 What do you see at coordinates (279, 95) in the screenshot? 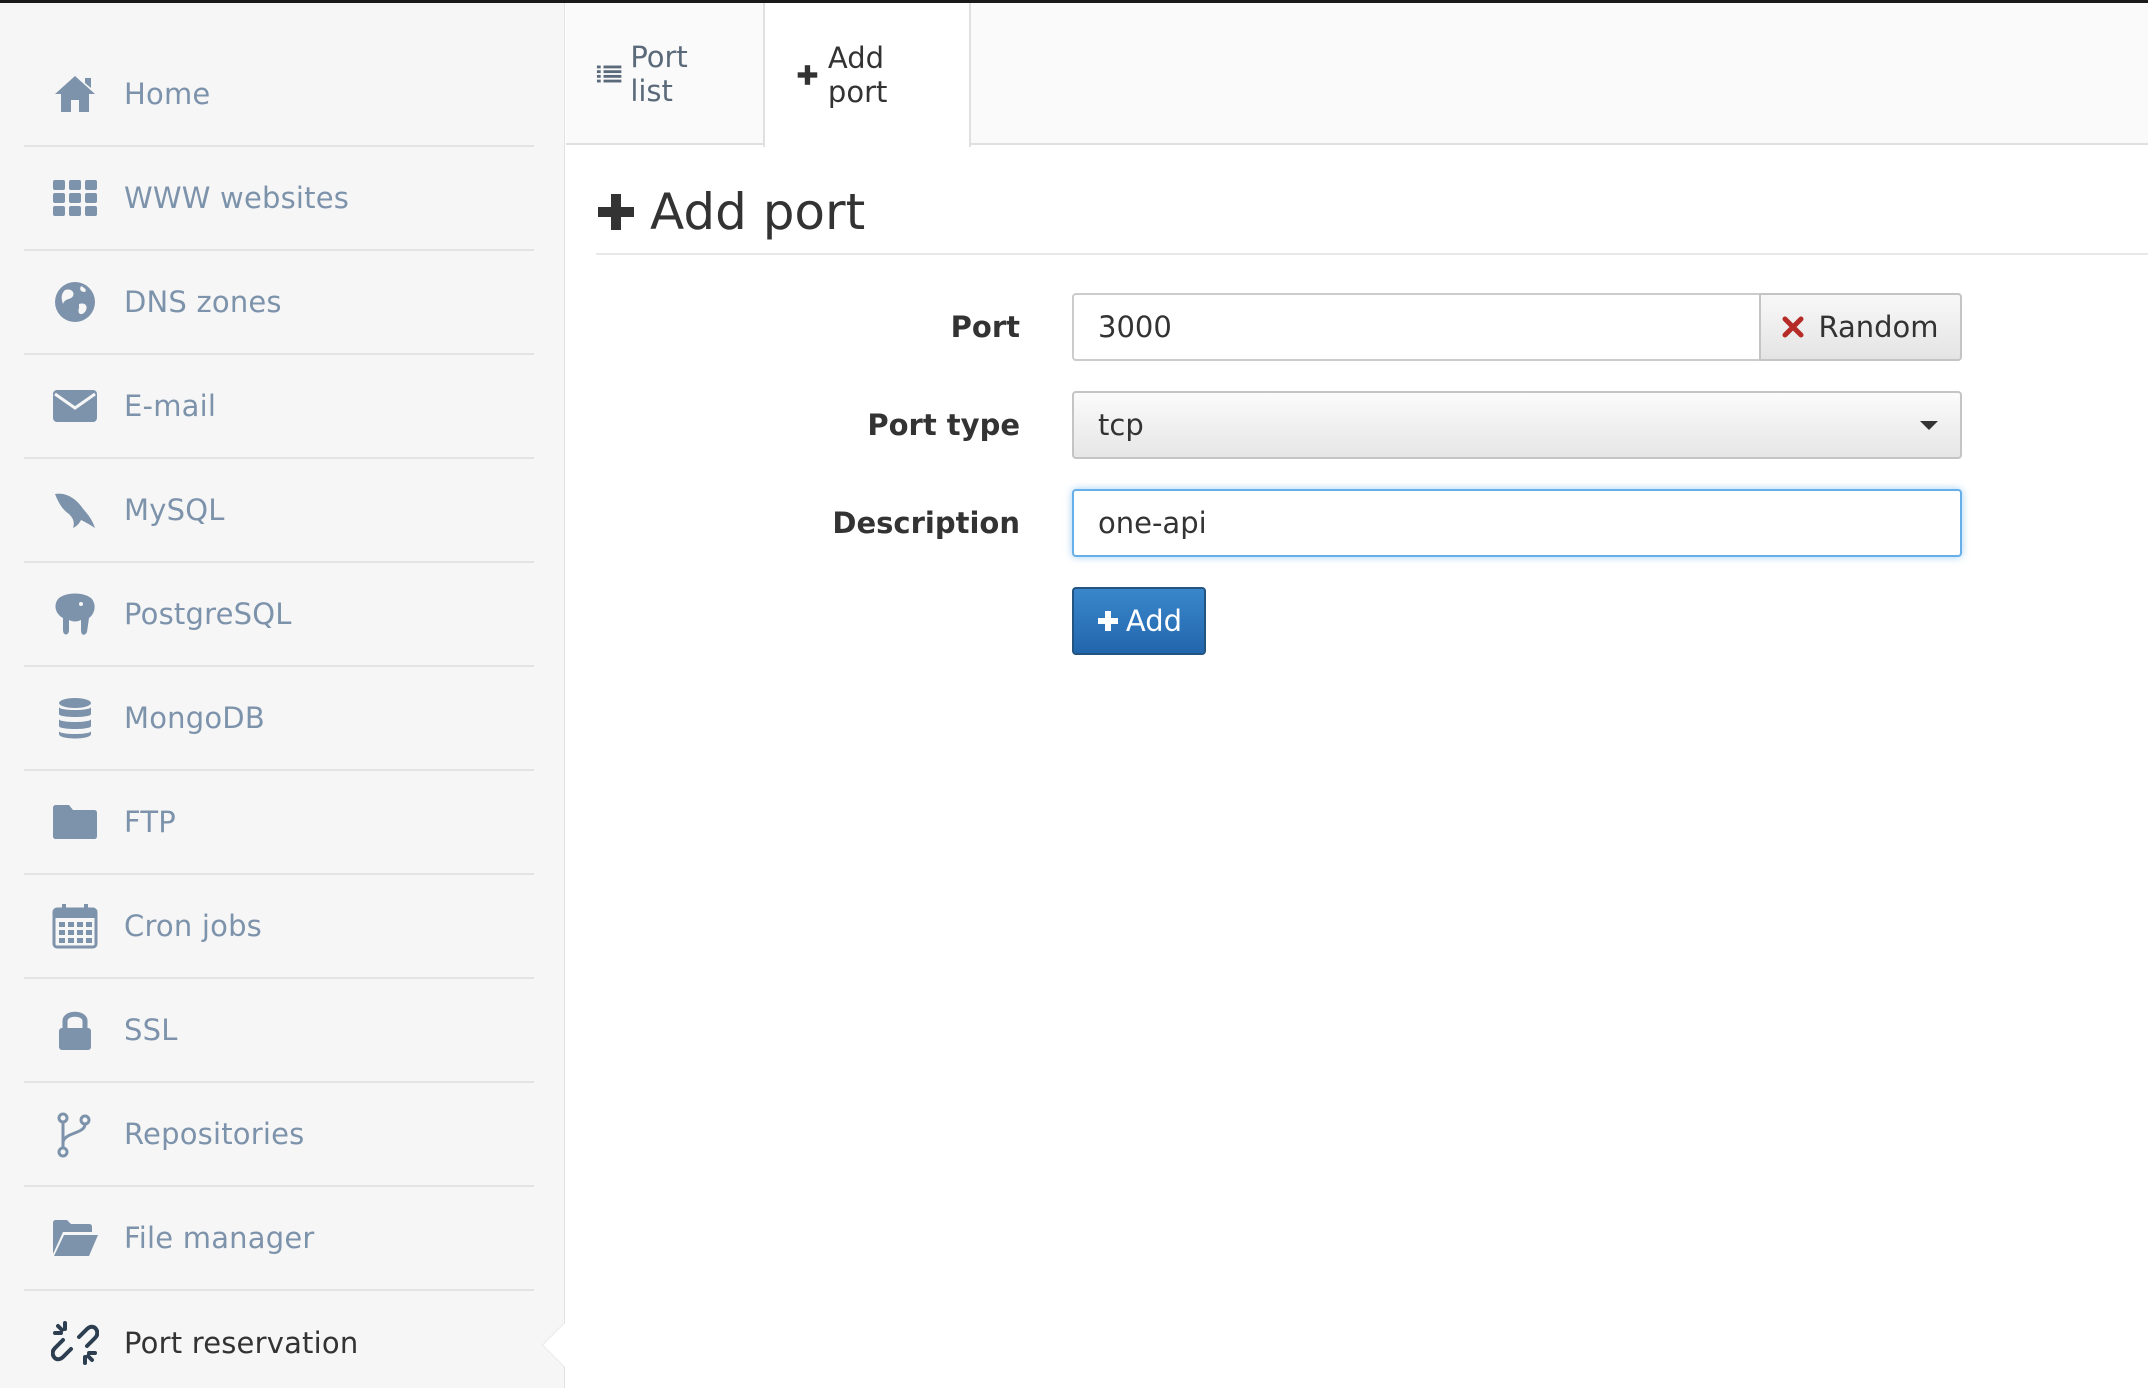
I see `sidebar-item-home: Home` at bounding box center [279, 95].